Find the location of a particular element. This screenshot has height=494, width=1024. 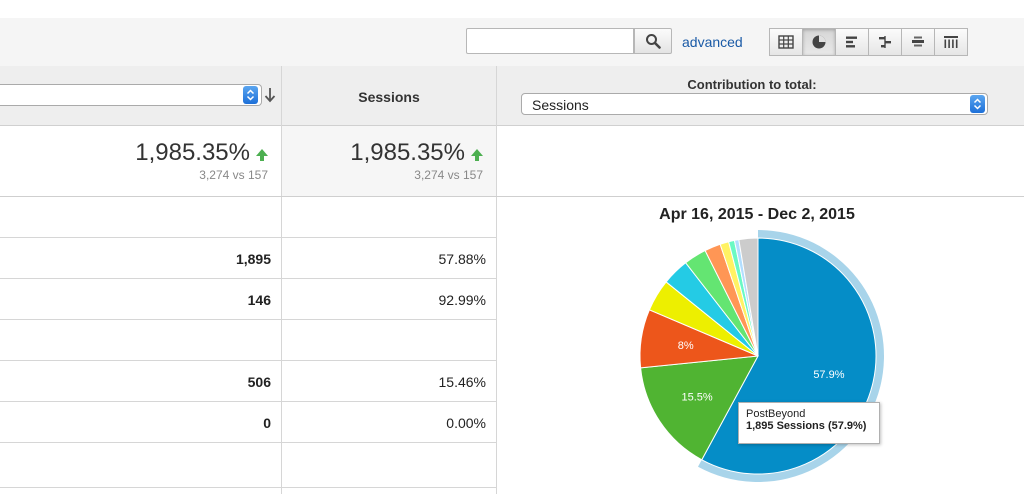

sessions-column-header: Sessions is located at coordinates (389, 97).